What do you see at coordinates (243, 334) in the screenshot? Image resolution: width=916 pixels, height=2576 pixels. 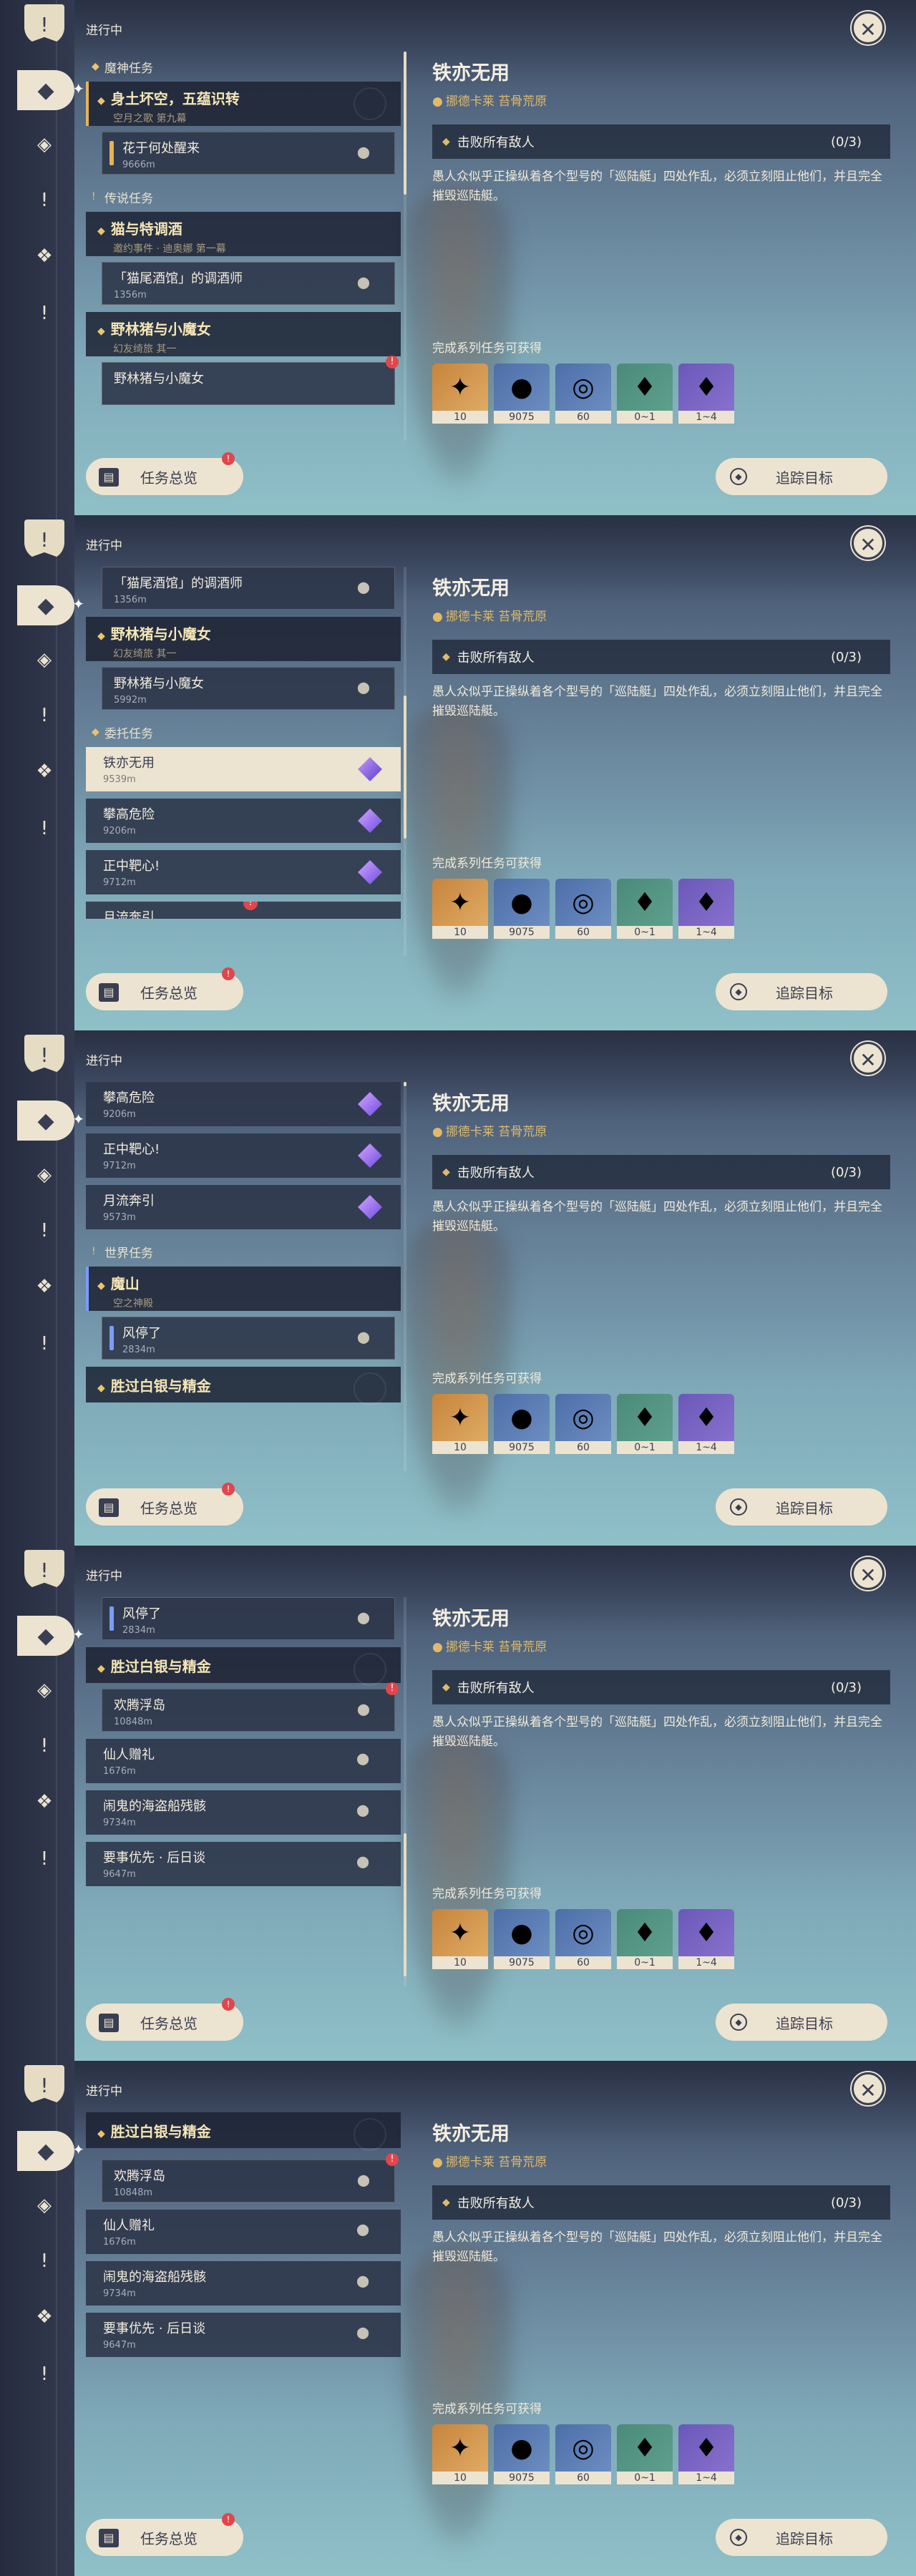 I see `chapter-story-2: ◆ 野林猪与小魔女 幻友绮旅 其一` at bounding box center [243, 334].